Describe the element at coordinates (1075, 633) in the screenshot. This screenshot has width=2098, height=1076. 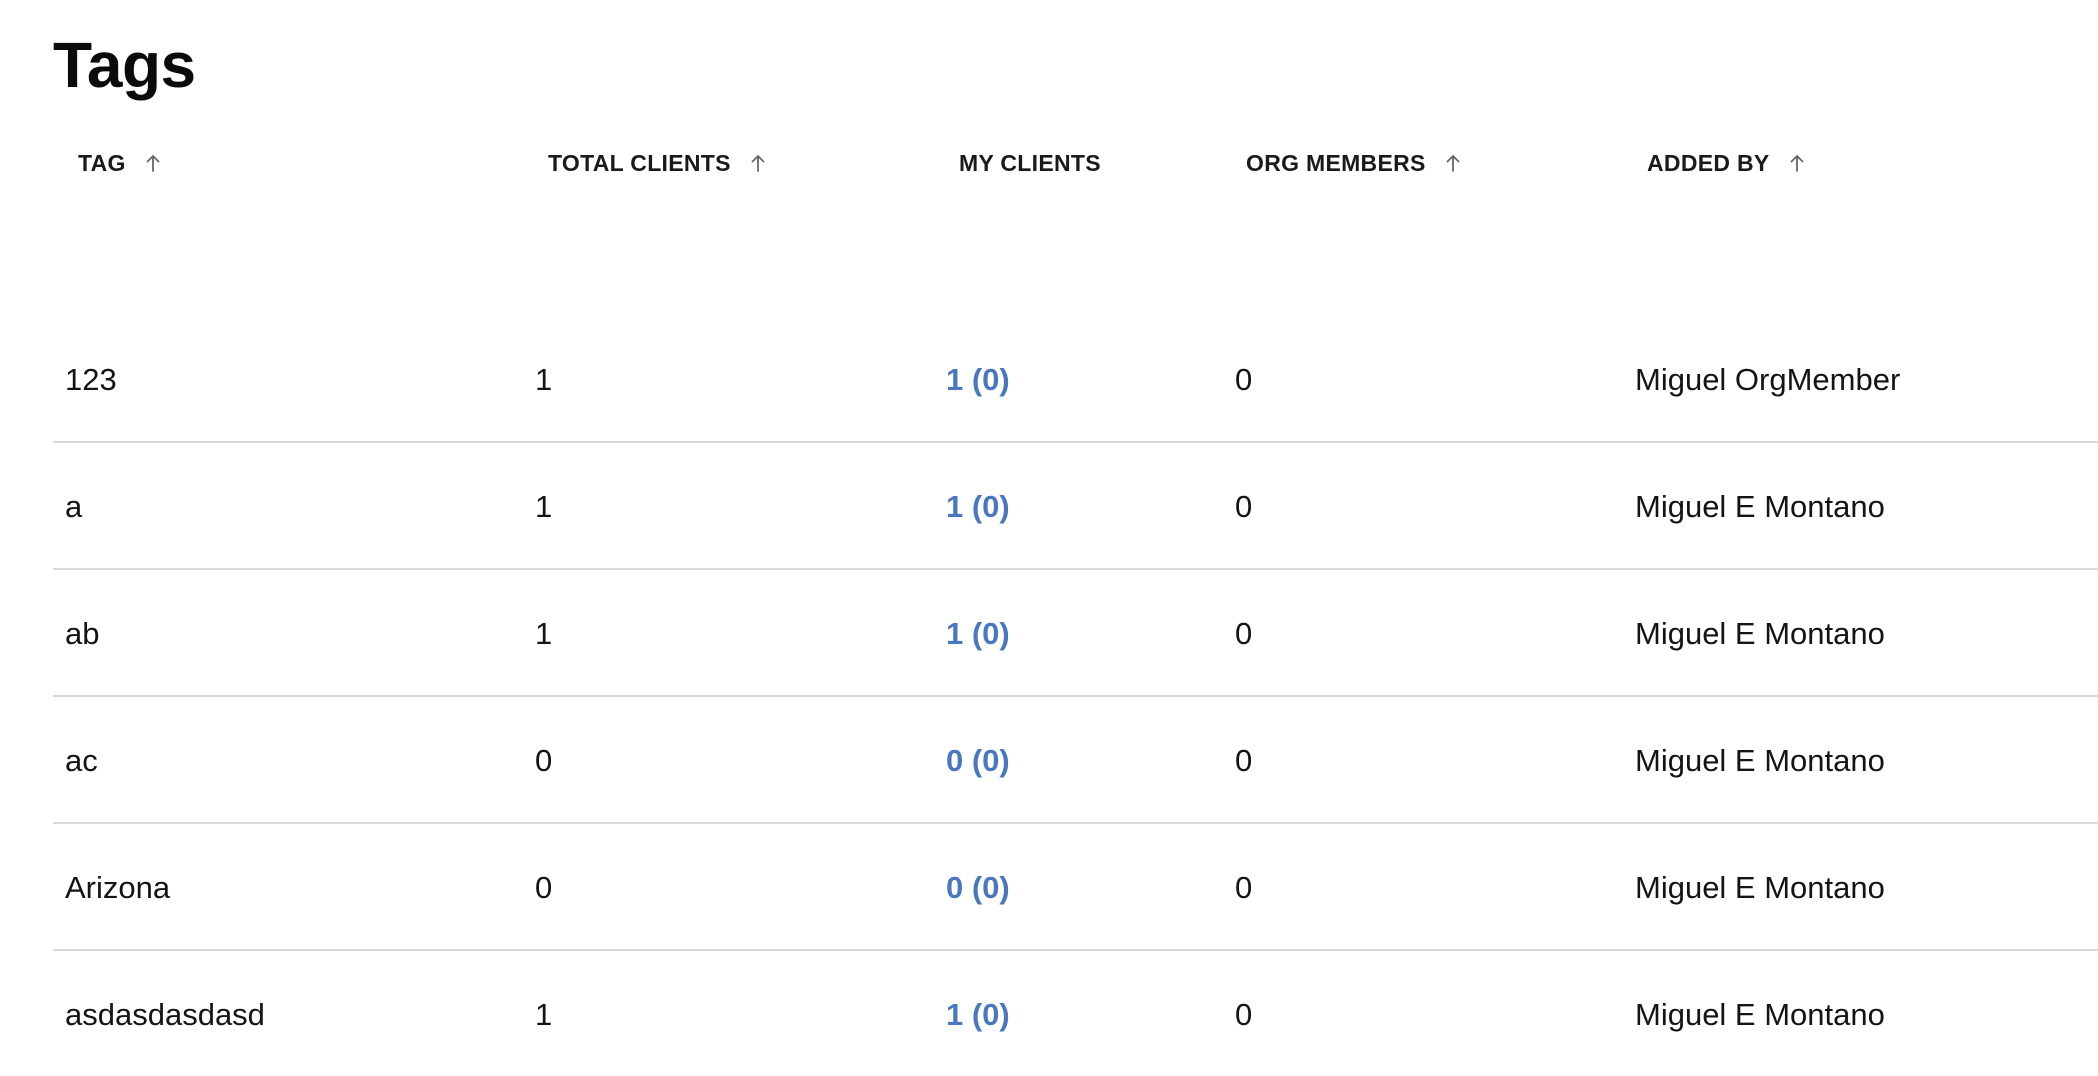
I see `table-row: ab 1 1 (0) 0 Miguel E Montano` at that location.